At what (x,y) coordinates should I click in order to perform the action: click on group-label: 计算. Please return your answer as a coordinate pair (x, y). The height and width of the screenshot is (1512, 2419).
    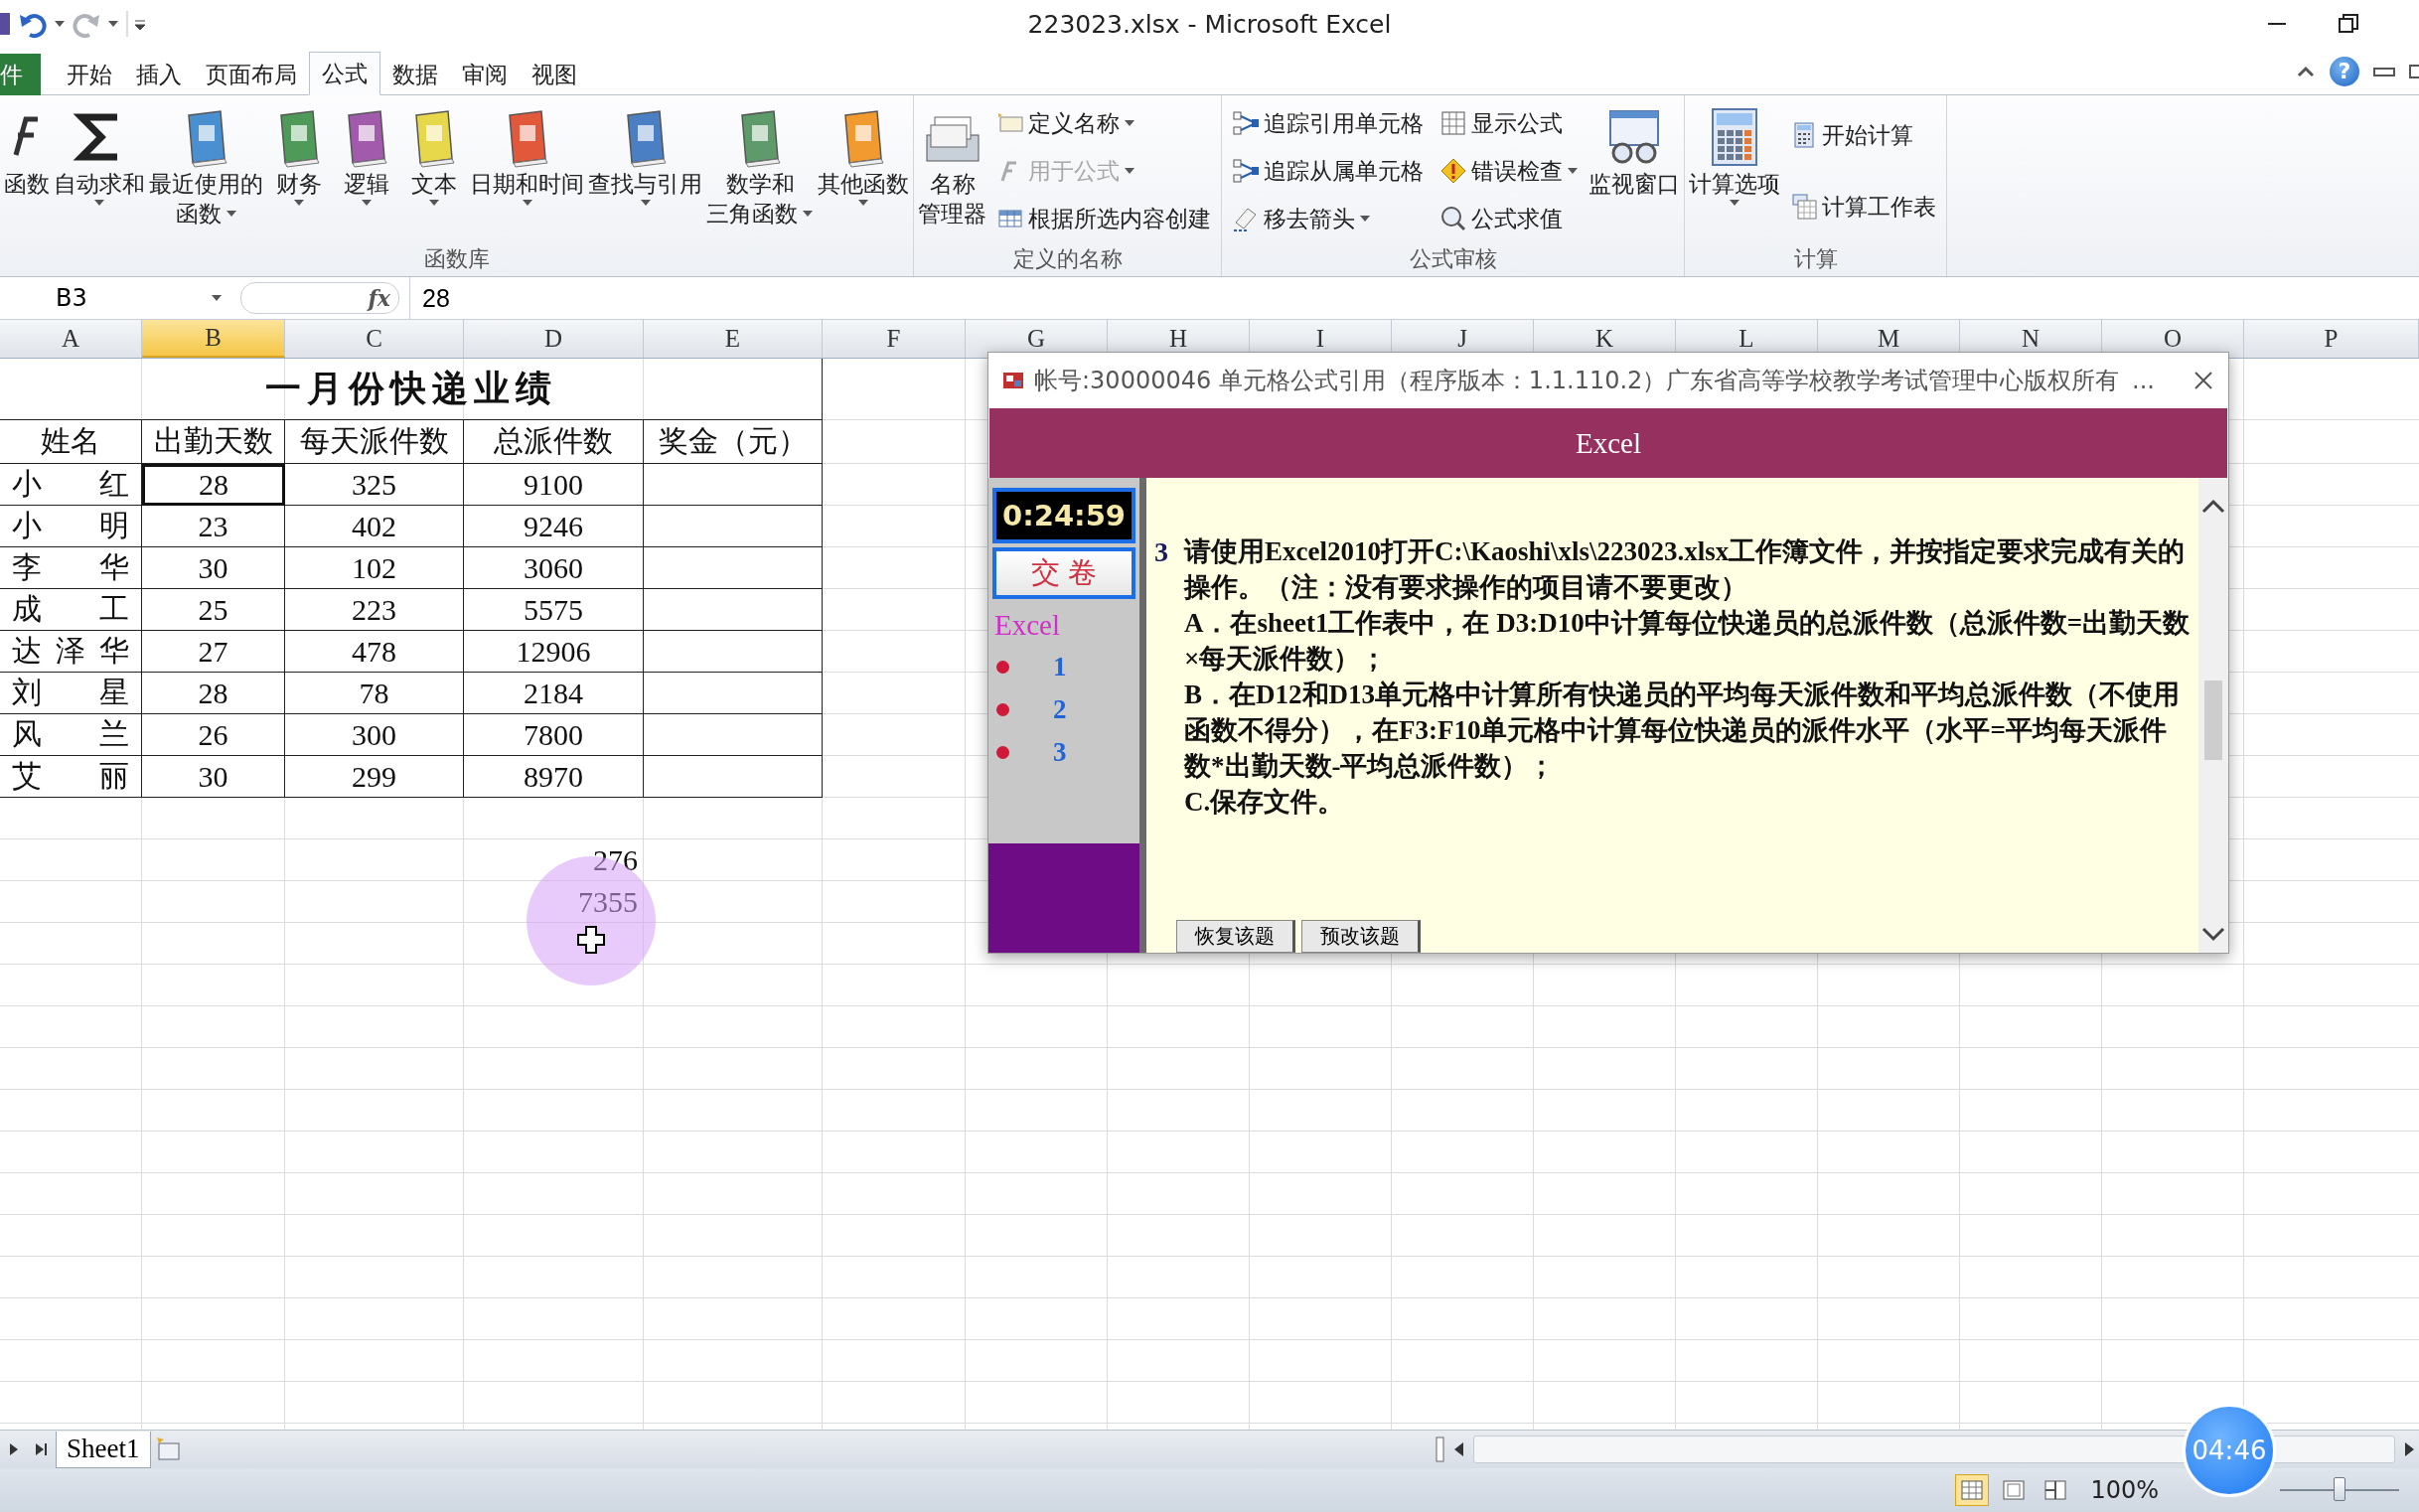
    Looking at the image, I should click on (1815, 259).